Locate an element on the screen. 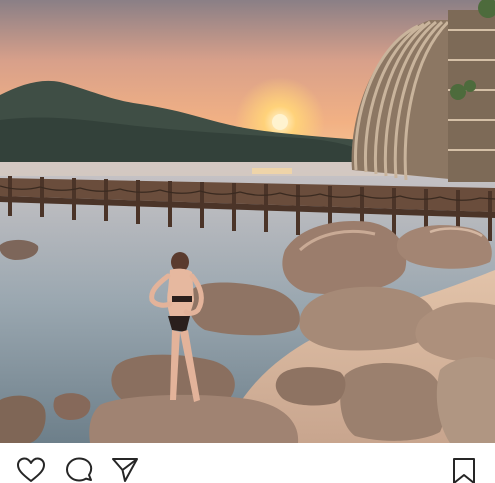 This screenshot has height=483, width=495. comment-icon is located at coordinates (79, 470).